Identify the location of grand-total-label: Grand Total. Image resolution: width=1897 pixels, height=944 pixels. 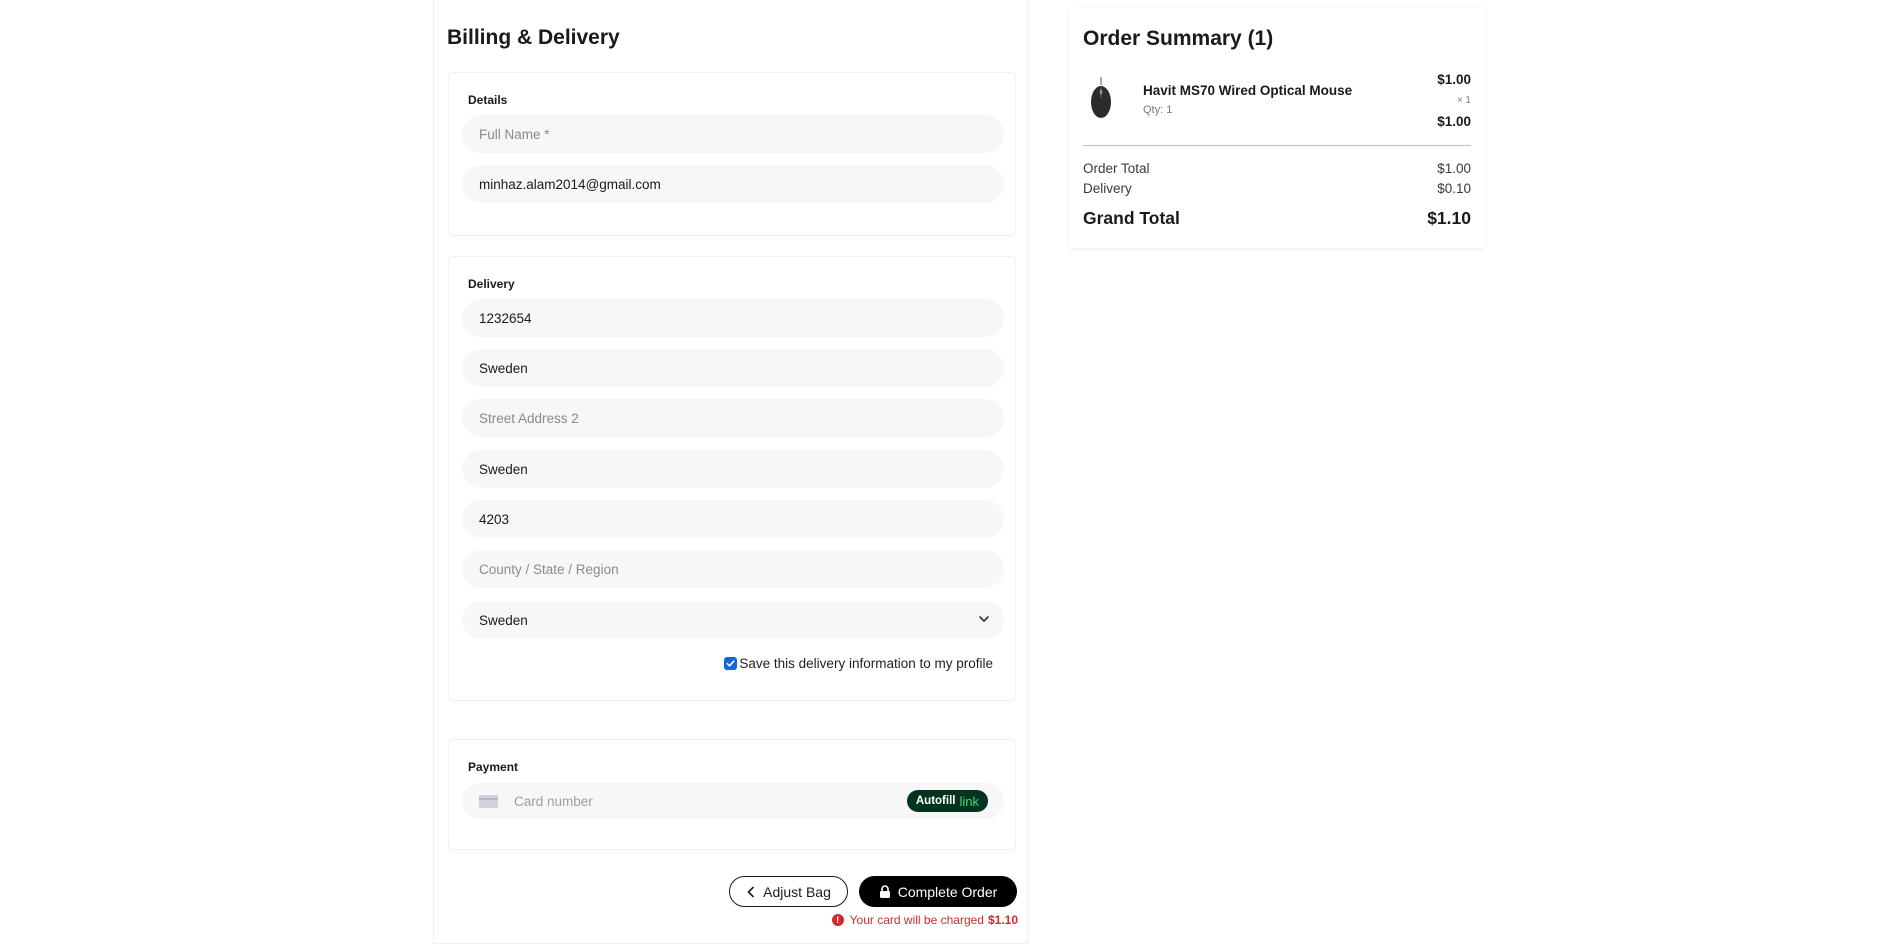
(1131, 218).